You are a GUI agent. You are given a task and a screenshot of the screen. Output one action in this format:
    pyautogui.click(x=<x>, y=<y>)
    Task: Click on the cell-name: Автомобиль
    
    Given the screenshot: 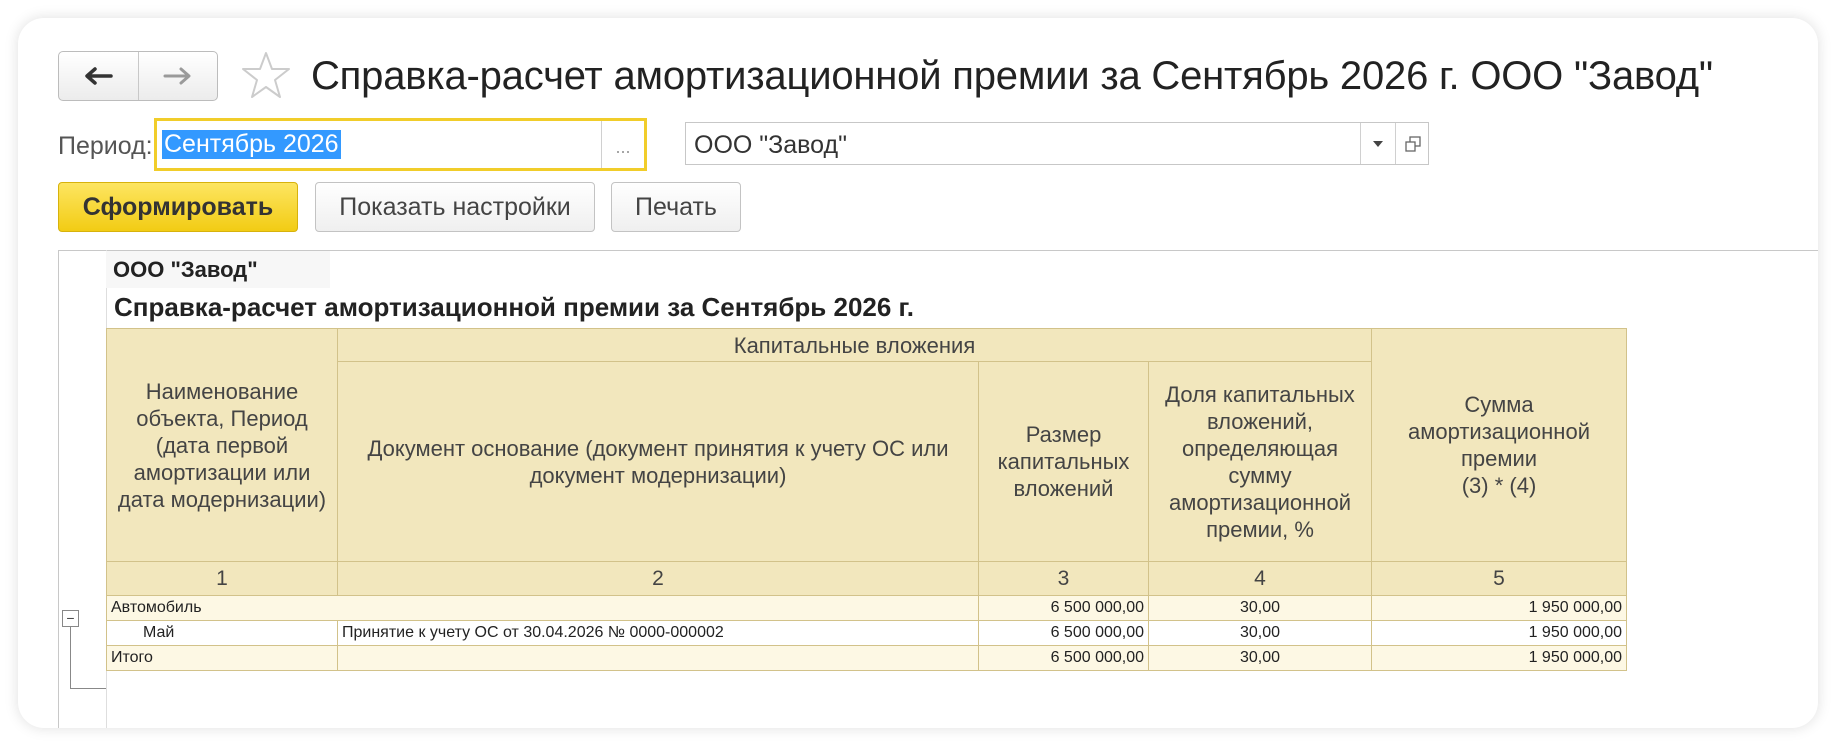 What is the action you would take?
    pyautogui.click(x=542, y=608)
    